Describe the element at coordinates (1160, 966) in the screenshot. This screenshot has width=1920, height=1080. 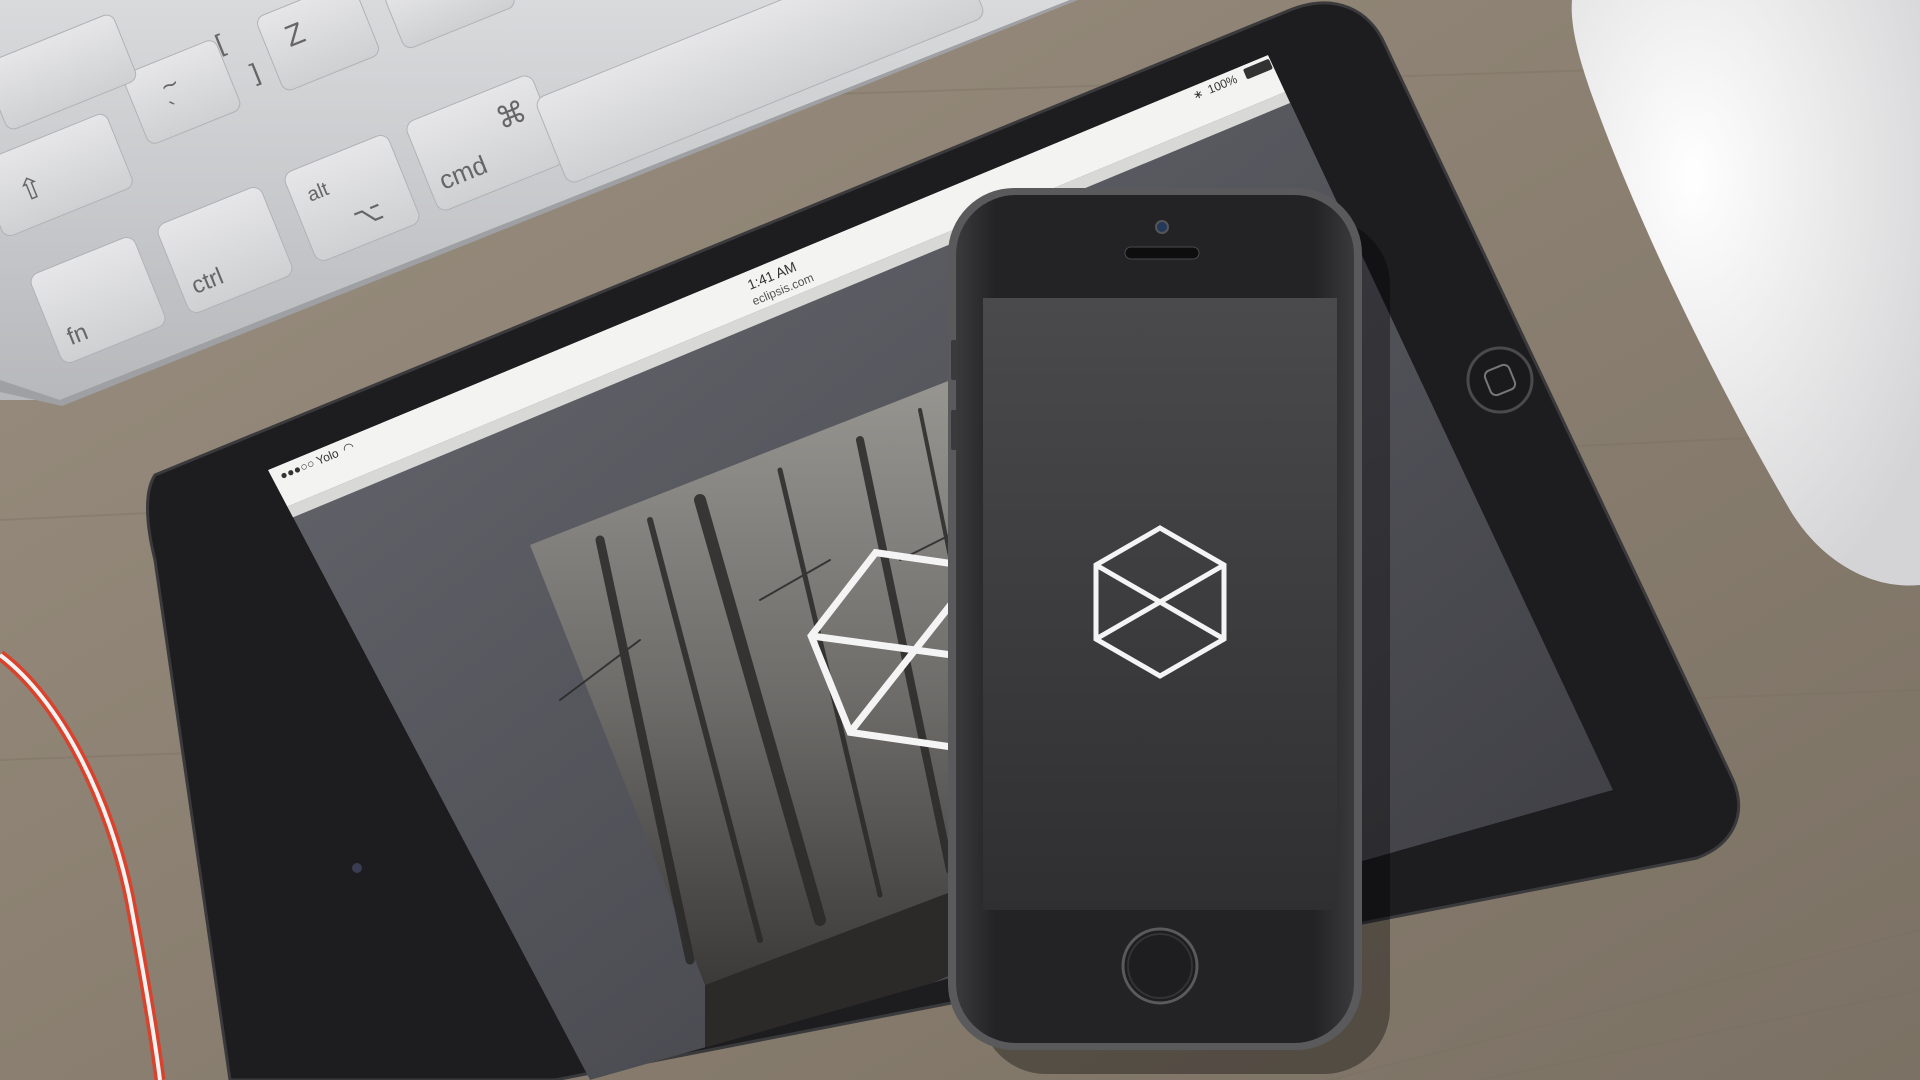
I see `home-button-icon` at that location.